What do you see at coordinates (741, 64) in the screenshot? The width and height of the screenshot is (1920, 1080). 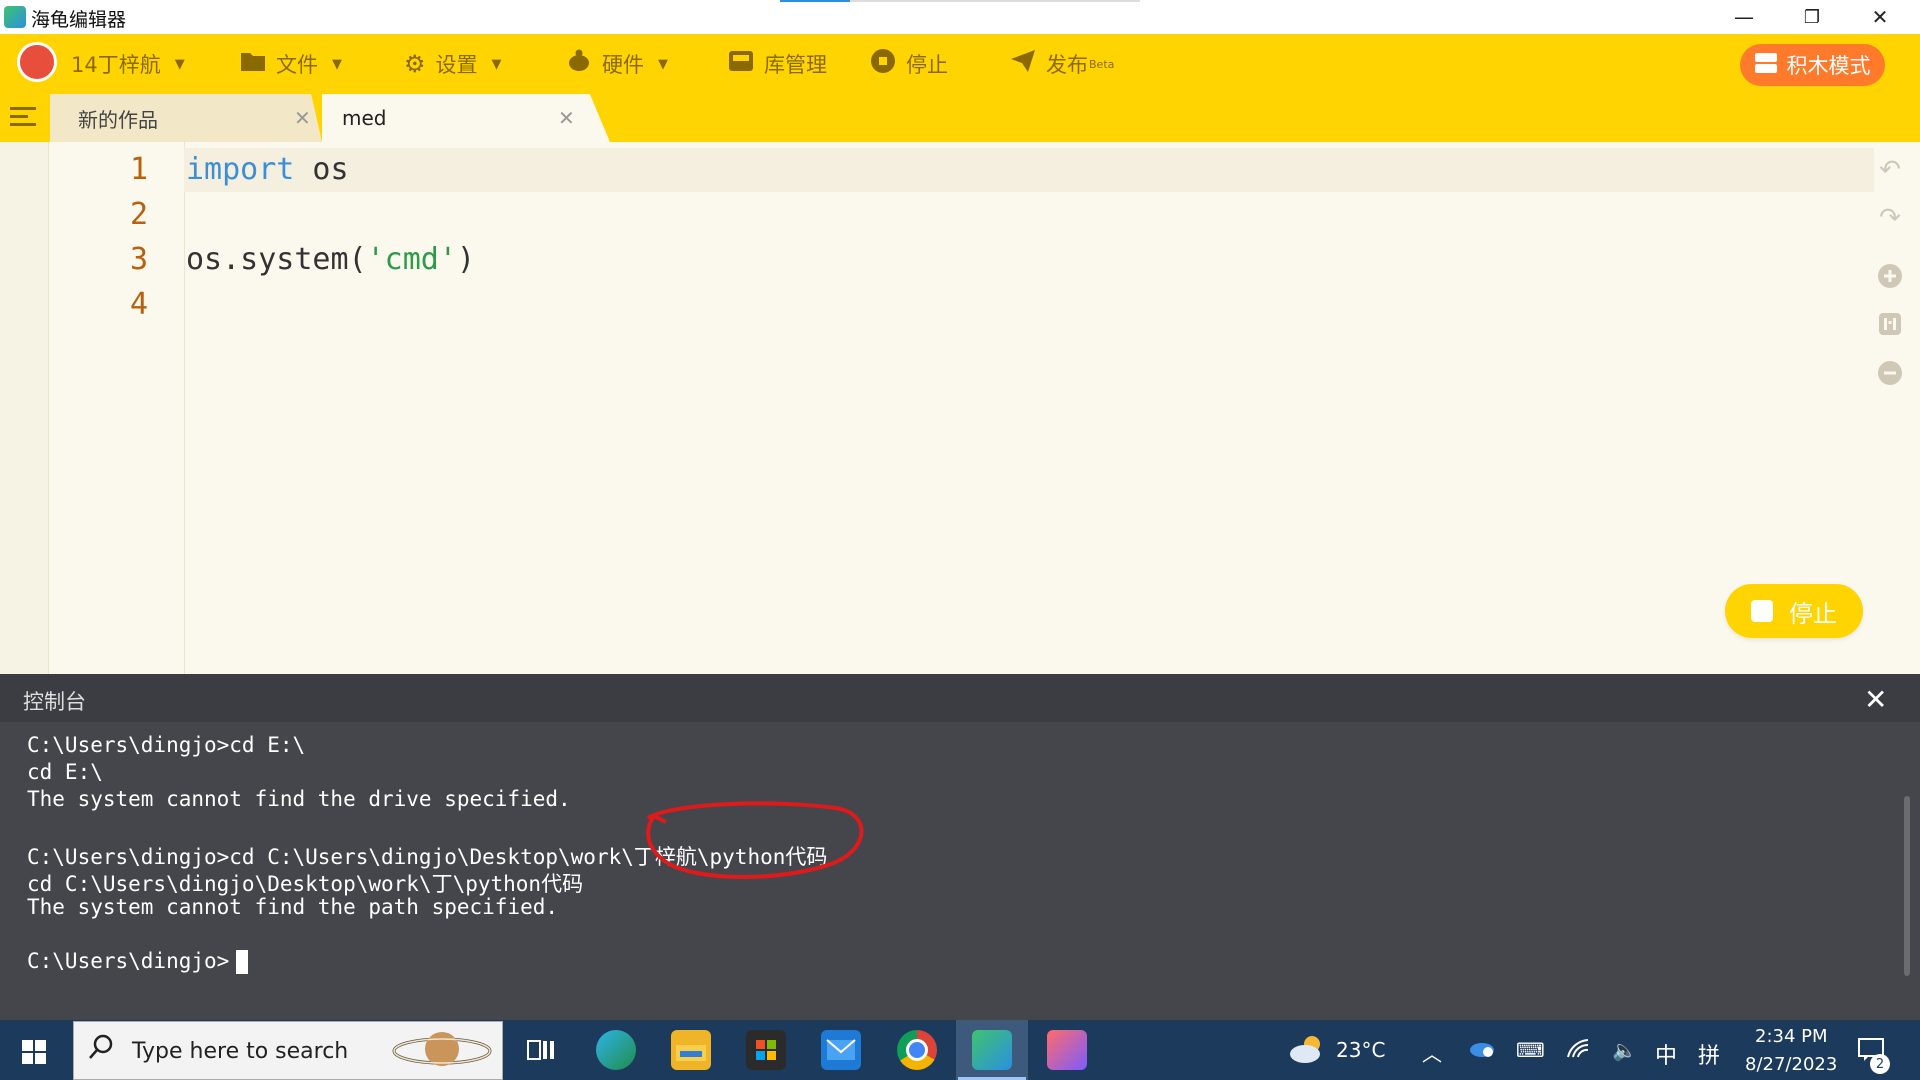 I see `inbox-icon` at bounding box center [741, 64].